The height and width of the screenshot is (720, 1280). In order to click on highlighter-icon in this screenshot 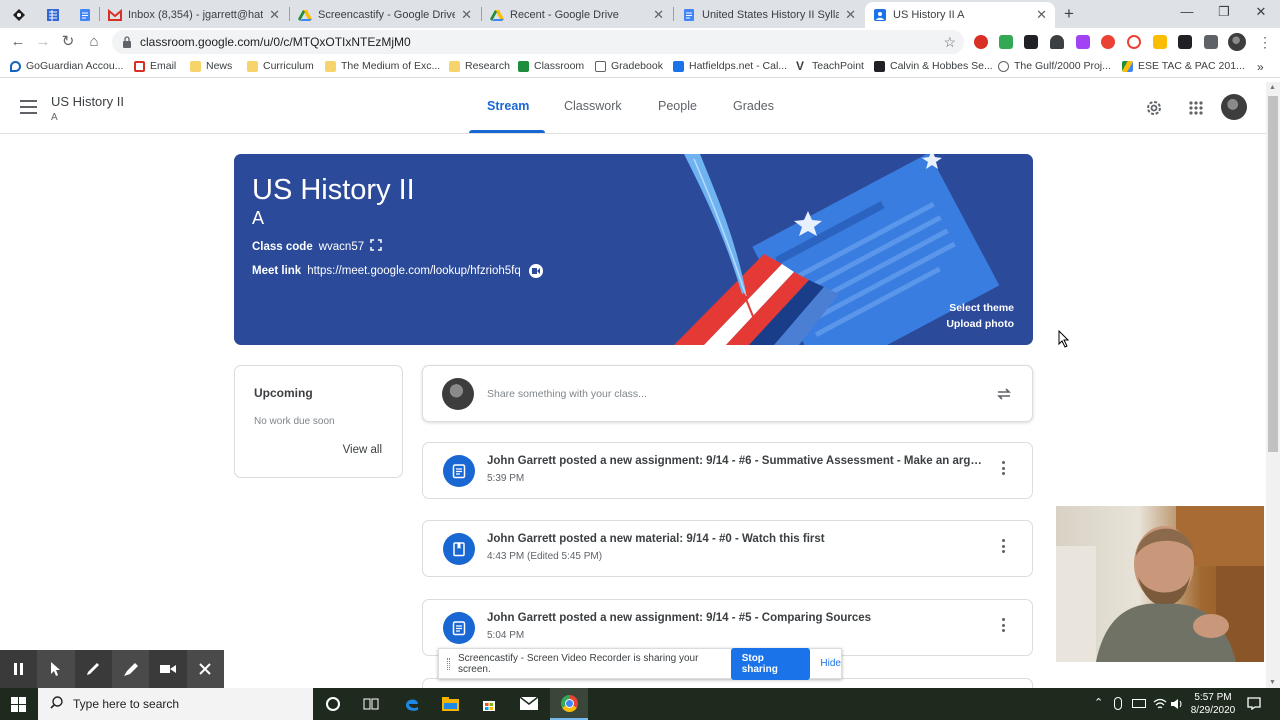, I will do `click(130, 669)`.